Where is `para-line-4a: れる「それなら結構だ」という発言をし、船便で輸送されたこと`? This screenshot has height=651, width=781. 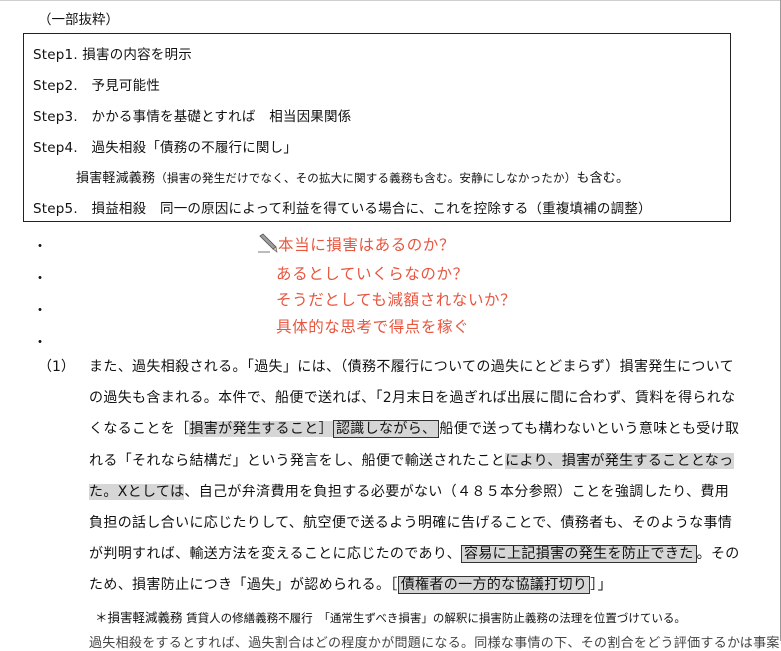 para-line-4a: れる「それなら結構だ」という発言をし、船便で輸送されたこと is located at coordinates (297, 461).